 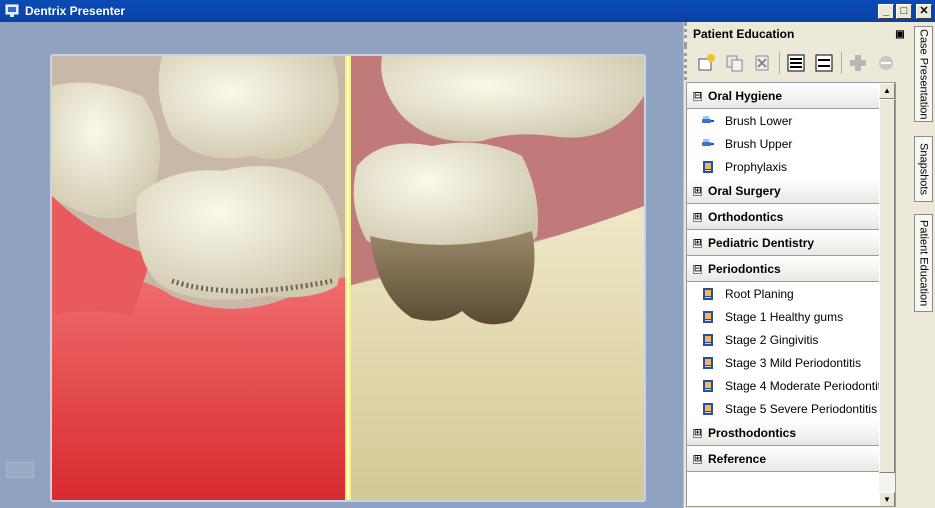 I want to click on group-label: Oral Hygiene, so click(x=745, y=96).